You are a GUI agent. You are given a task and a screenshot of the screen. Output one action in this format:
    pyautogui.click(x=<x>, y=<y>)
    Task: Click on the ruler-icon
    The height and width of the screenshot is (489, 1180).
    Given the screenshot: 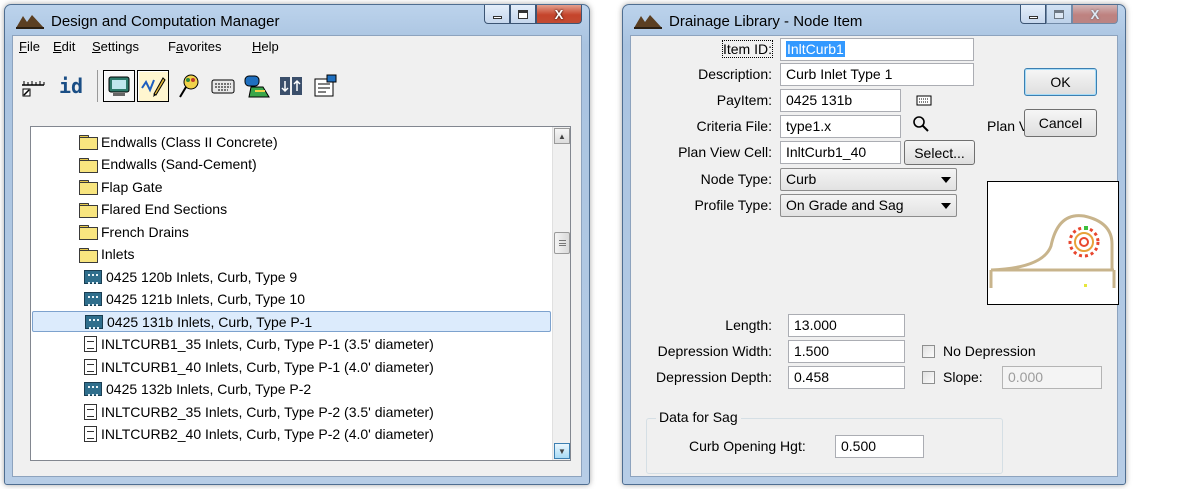 What is the action you would take?
    pyautogui.click(x=33, y=89)
    